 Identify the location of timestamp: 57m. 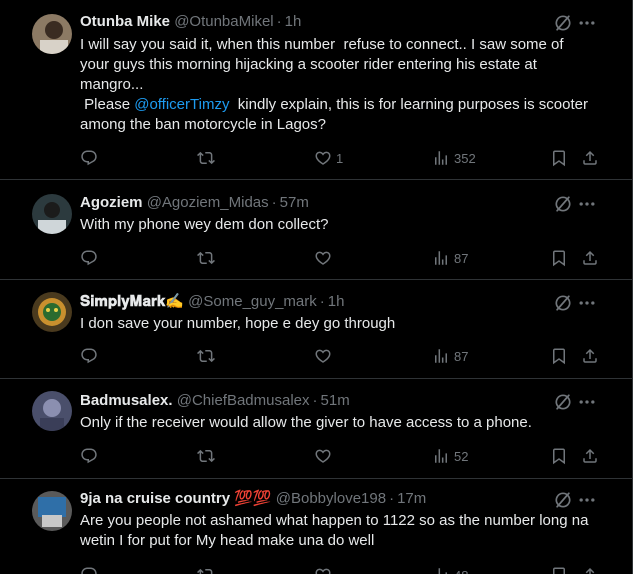
(294, 202).